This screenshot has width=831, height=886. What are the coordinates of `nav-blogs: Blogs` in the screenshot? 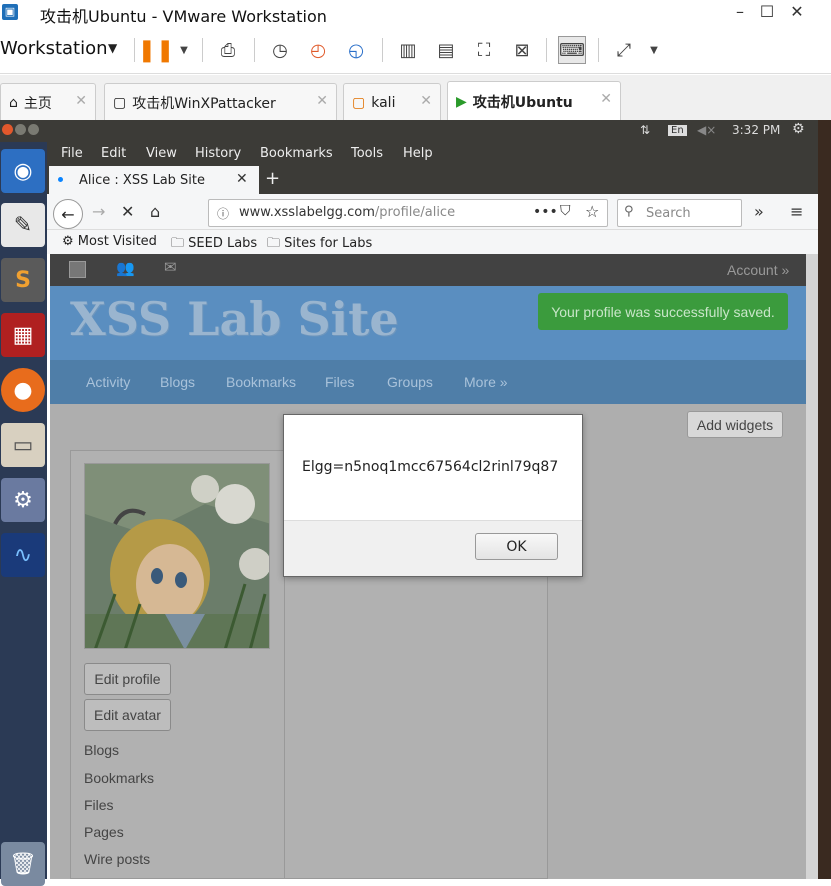 It's located at (177, 382).